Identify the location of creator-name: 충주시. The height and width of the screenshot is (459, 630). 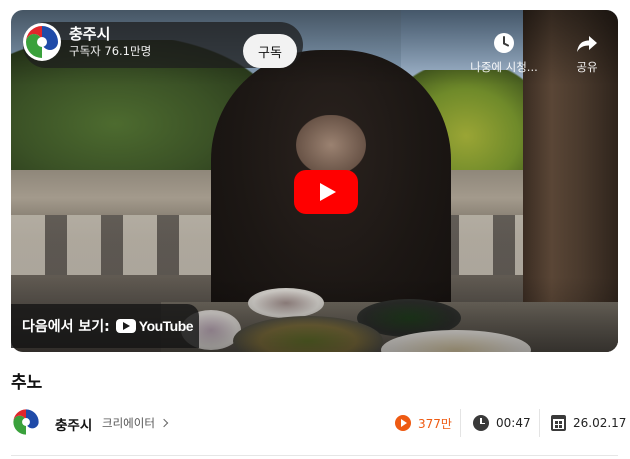
(73, 424).